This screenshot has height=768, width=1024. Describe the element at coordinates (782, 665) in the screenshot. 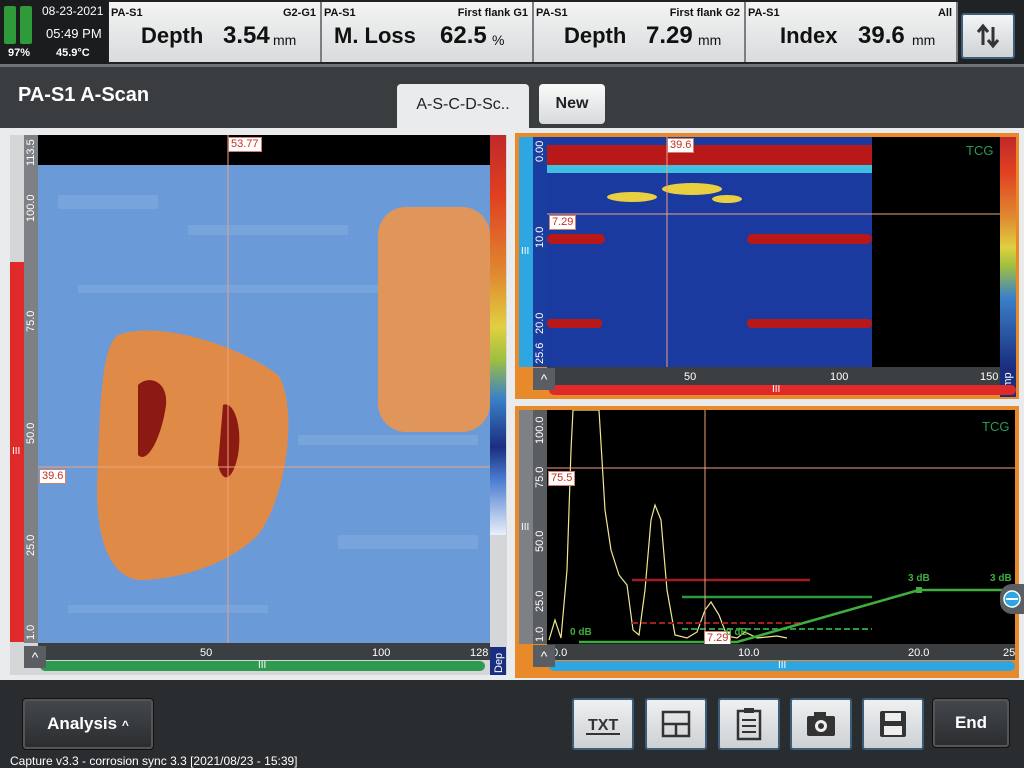

I see `ascan-x-grip: III` at that location.